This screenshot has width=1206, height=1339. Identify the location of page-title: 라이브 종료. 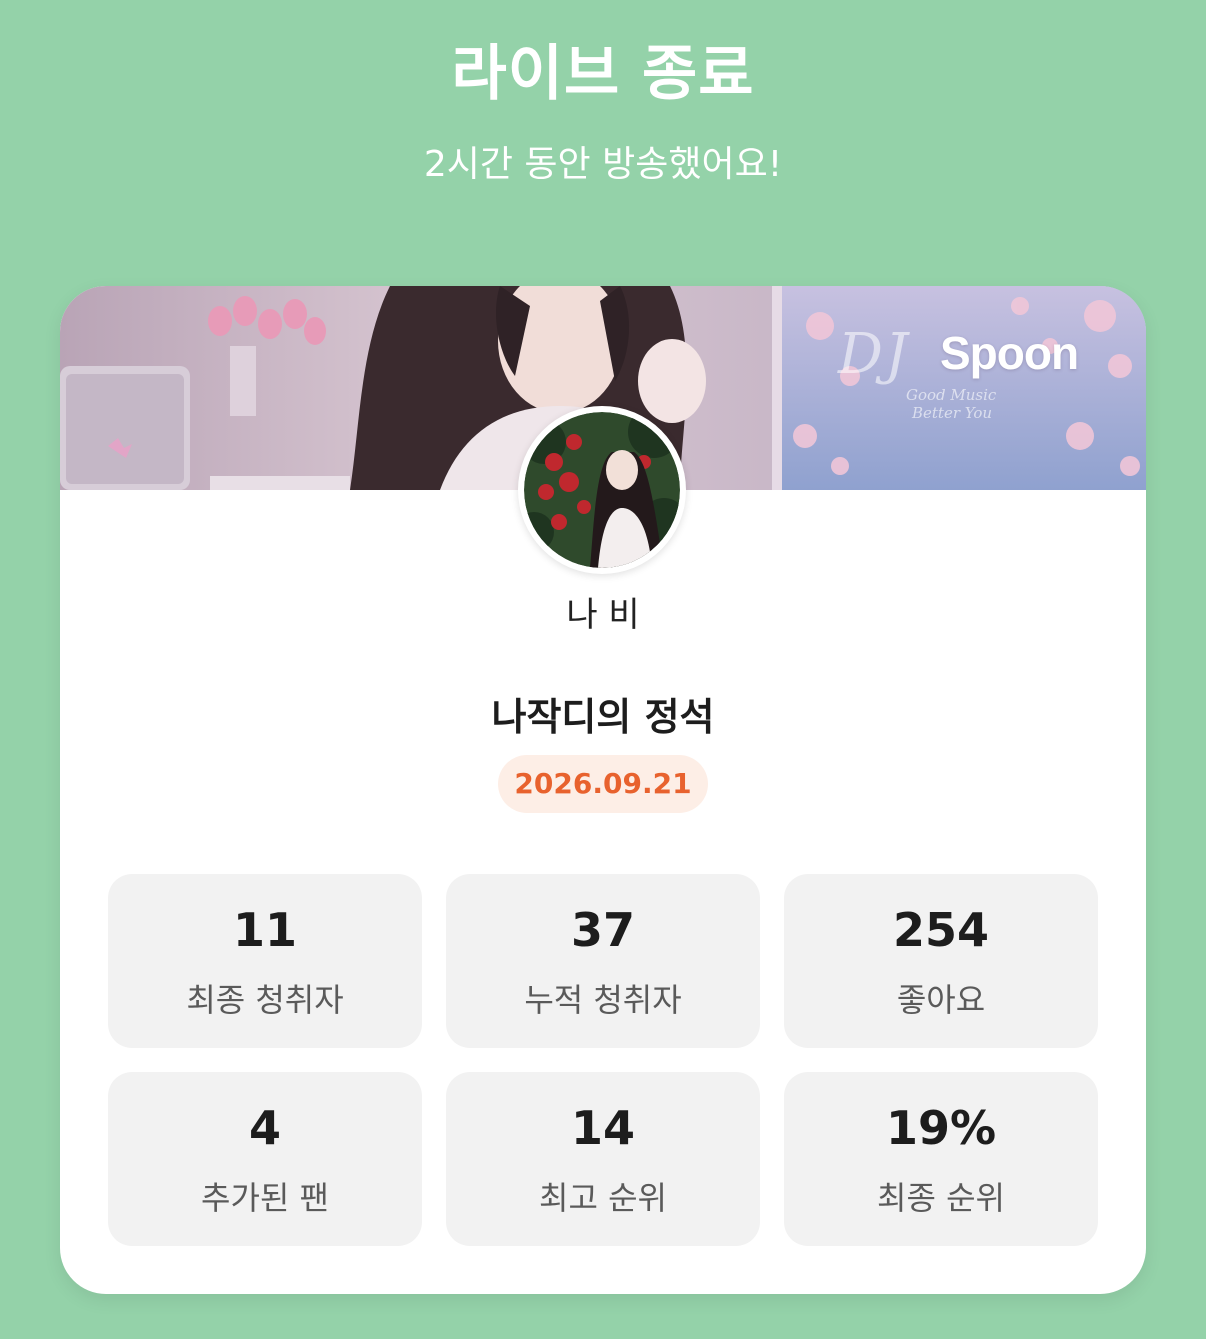
(603, 74).